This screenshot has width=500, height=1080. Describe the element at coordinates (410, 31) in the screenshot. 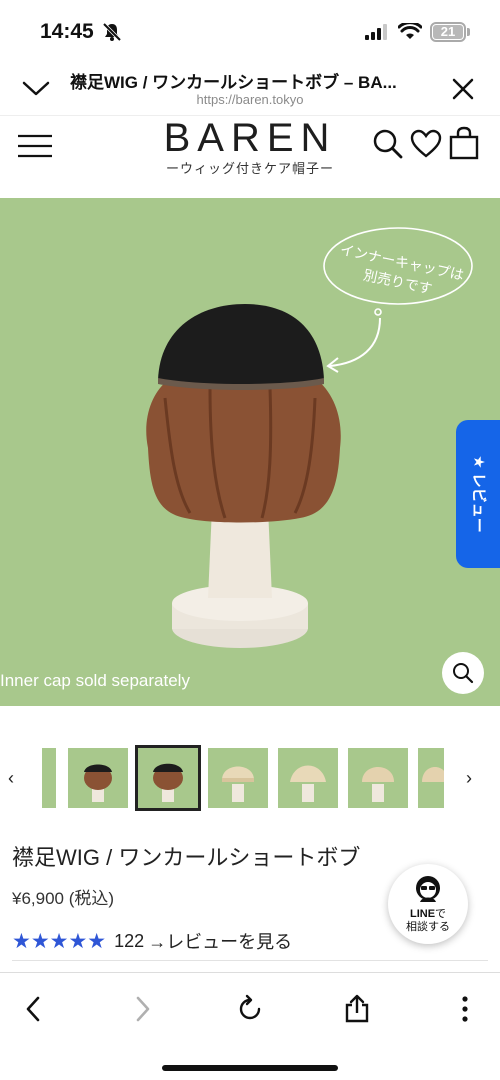

I see `wifi-icon` at that location.